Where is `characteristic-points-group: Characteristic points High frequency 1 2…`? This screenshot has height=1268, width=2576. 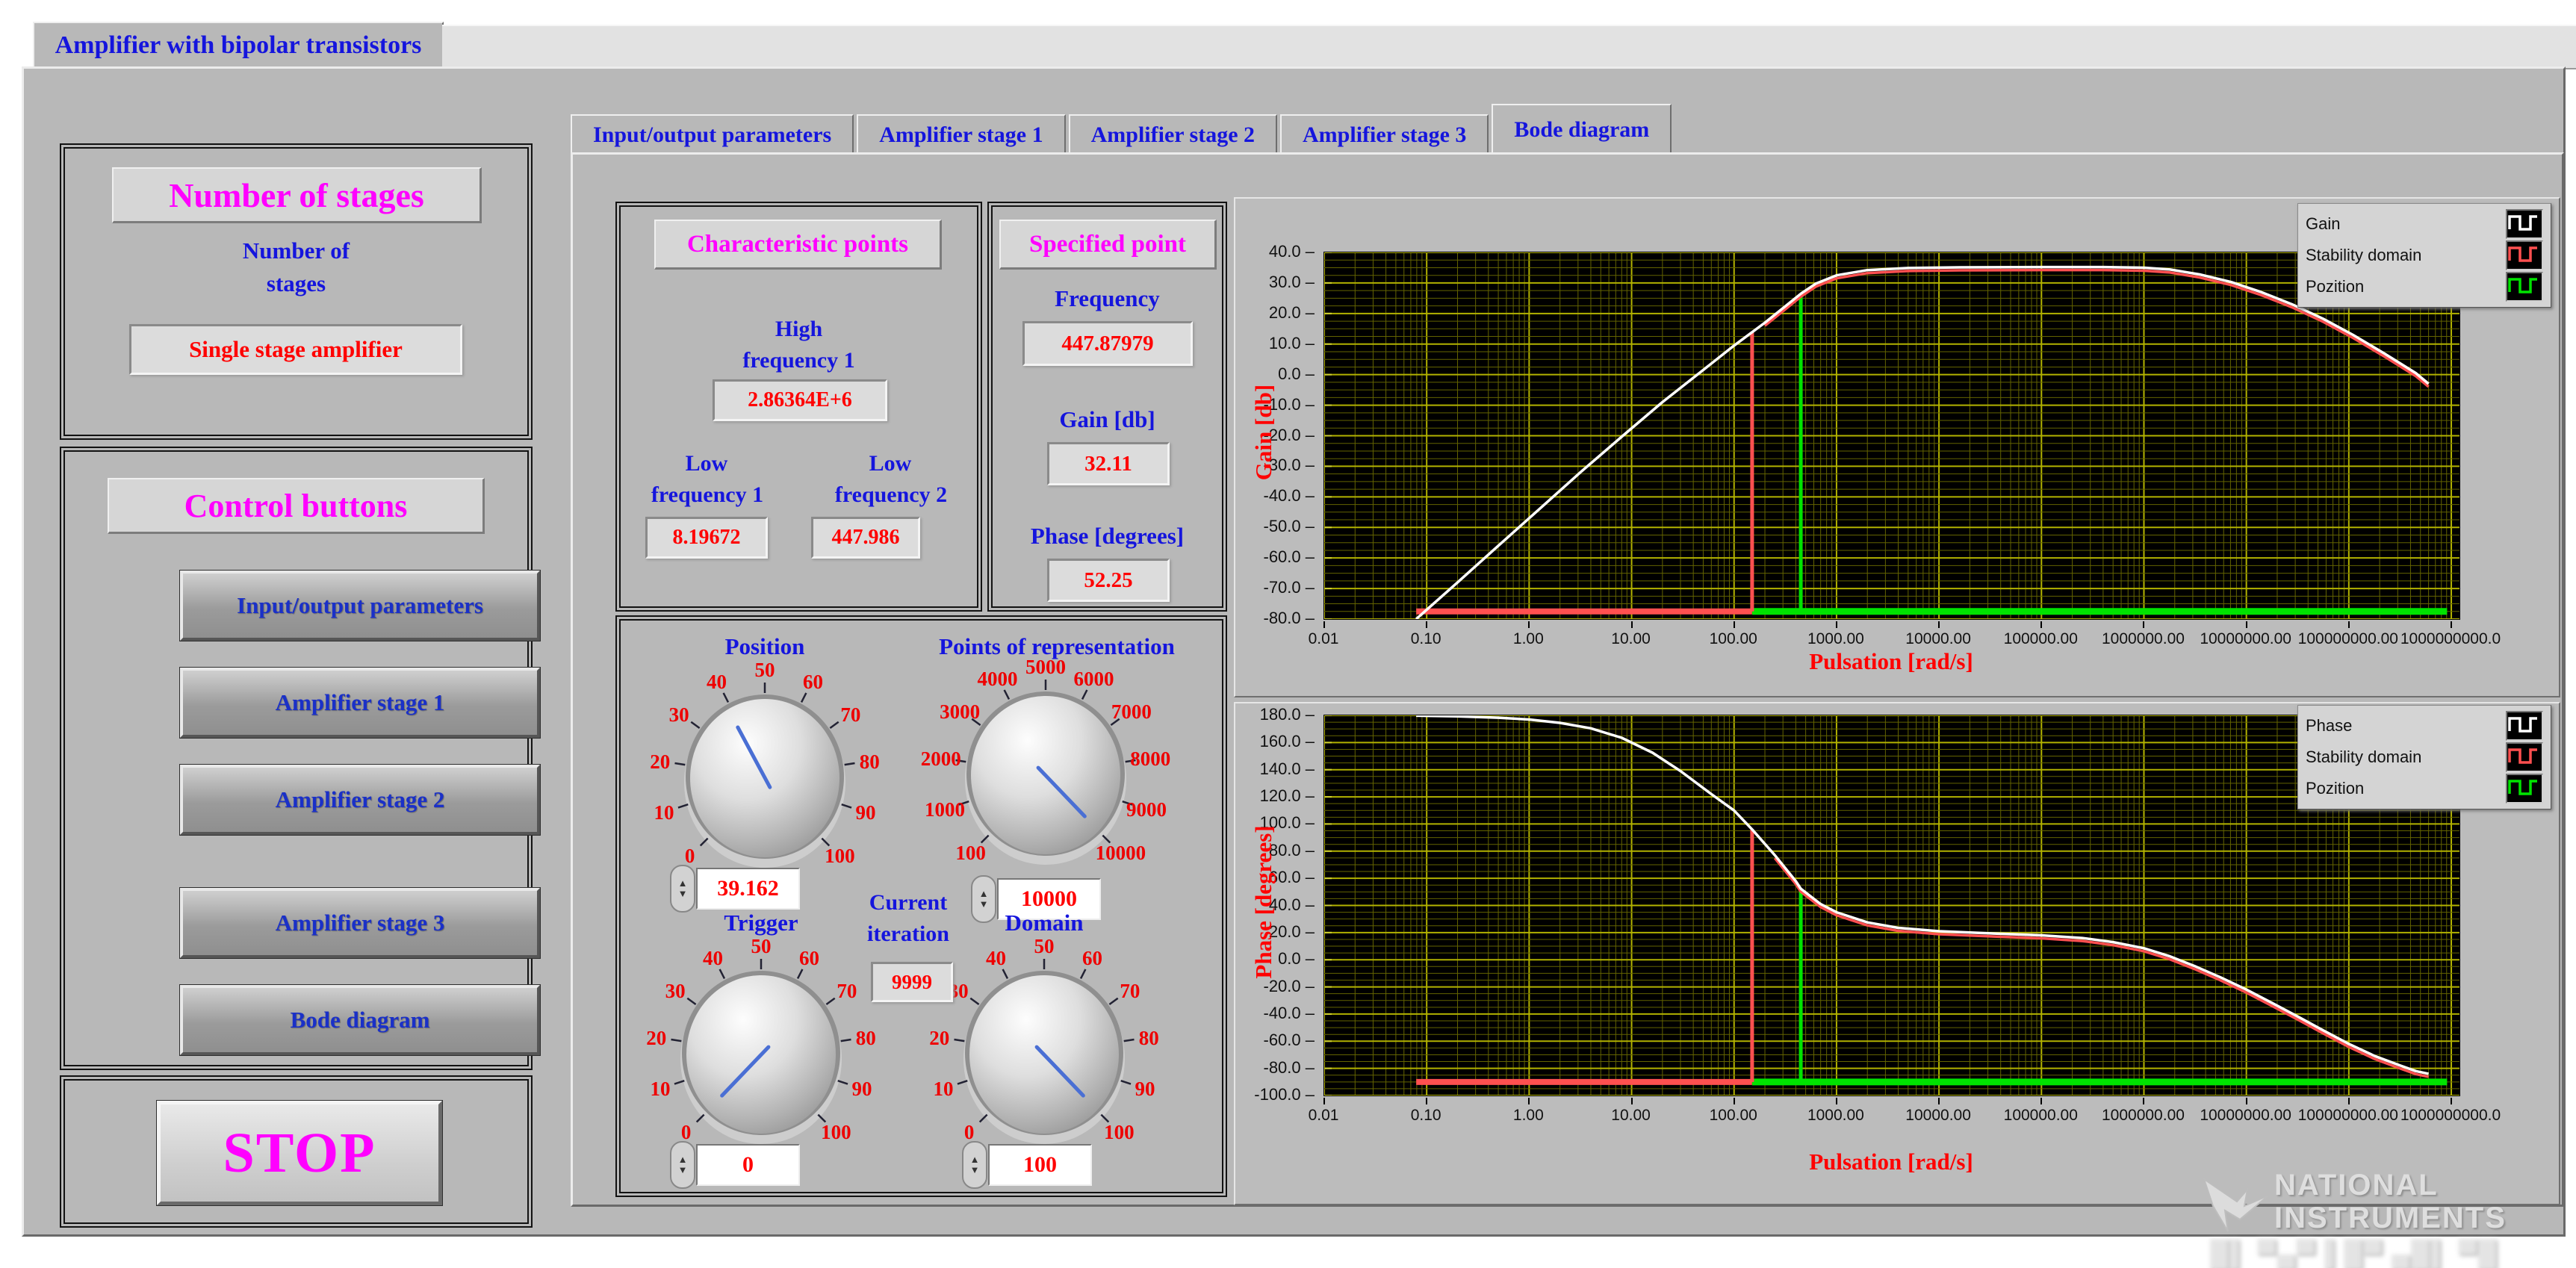 characteristic-points-group: Characteristic points High frequency 1 2… is located at coordinates (798, 407).